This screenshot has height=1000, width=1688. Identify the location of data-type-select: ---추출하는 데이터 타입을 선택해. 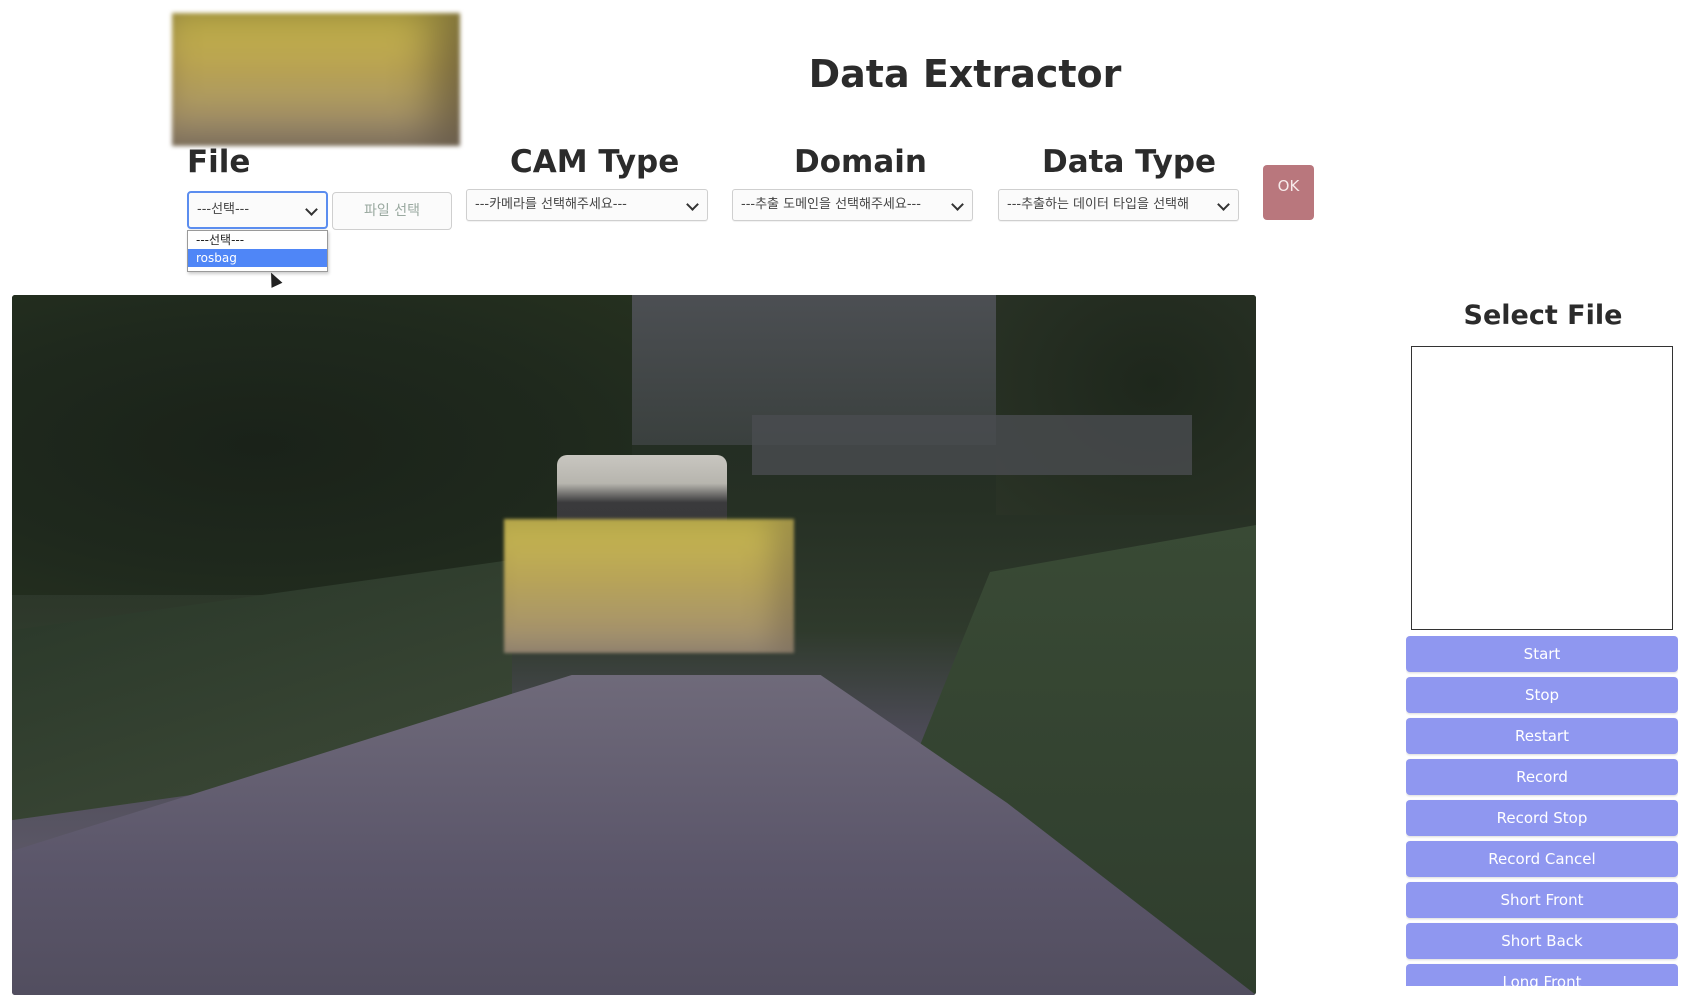
(1118, 205).